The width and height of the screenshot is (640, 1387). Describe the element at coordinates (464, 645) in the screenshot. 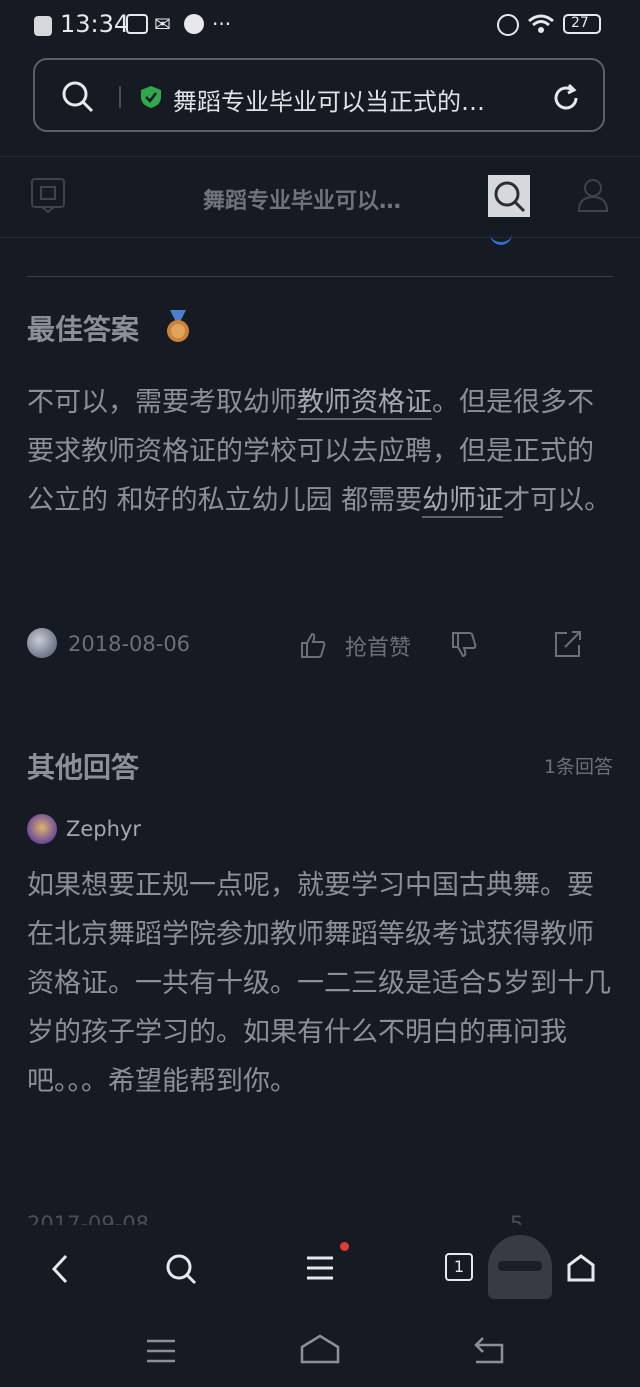

I see `thumbs-down-icon` at that location.